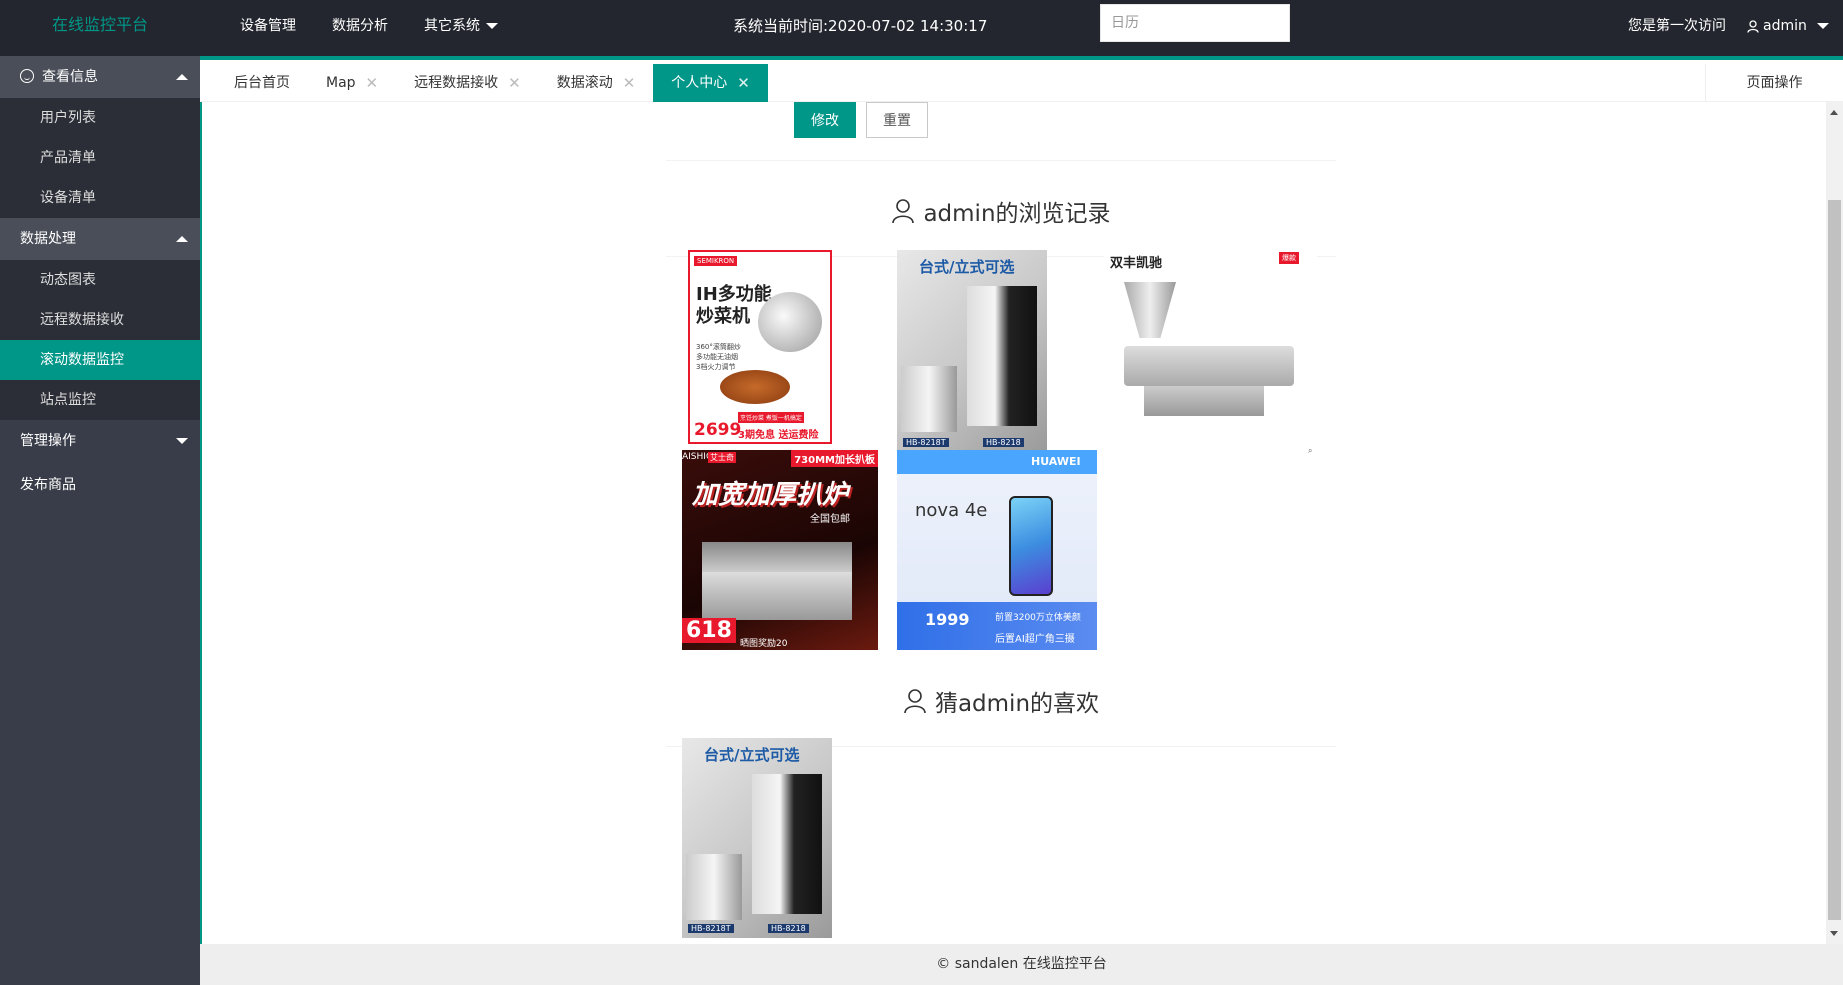 The height and width of the screenshot is (985, 1843). Describe the element at coordinates (825, 120) in the screenshot. I see `modify-button: 修改` at that location.